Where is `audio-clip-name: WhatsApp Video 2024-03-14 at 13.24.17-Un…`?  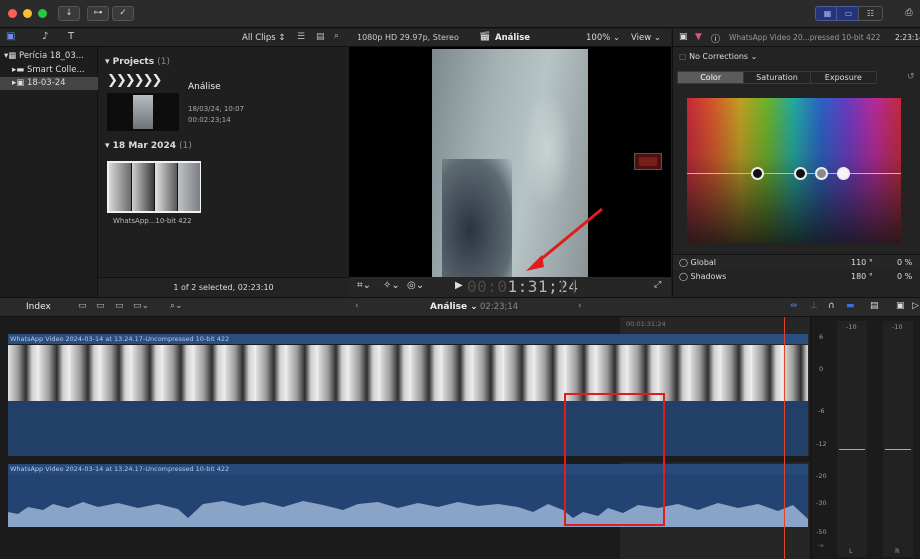
audio-clip-name: WhatsApp Video 2024-03-14 at 13.24.17-Un… is located at coordinates (120, 469).